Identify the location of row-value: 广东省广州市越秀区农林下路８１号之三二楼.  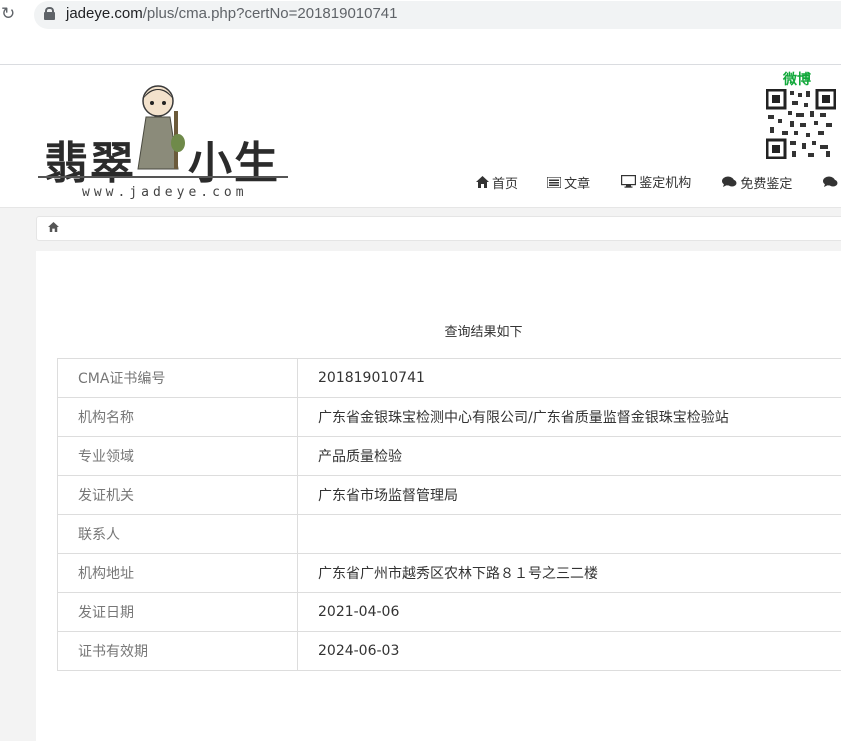
(569, 573).